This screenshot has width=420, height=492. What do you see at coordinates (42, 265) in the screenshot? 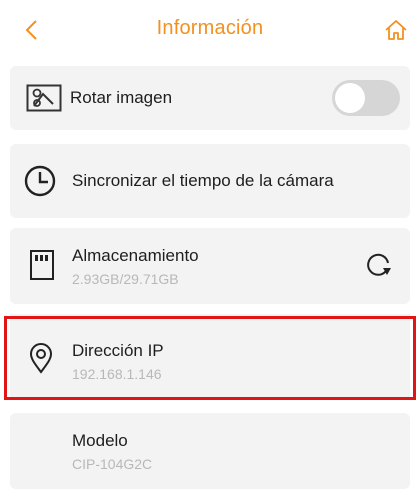
I see `sd-card-icon` at bounding box center [42, 265].